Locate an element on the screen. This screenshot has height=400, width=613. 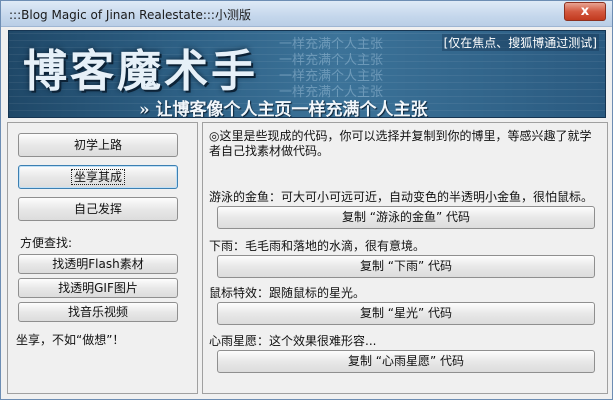
close-button: x is located at coordinates (585, 11).